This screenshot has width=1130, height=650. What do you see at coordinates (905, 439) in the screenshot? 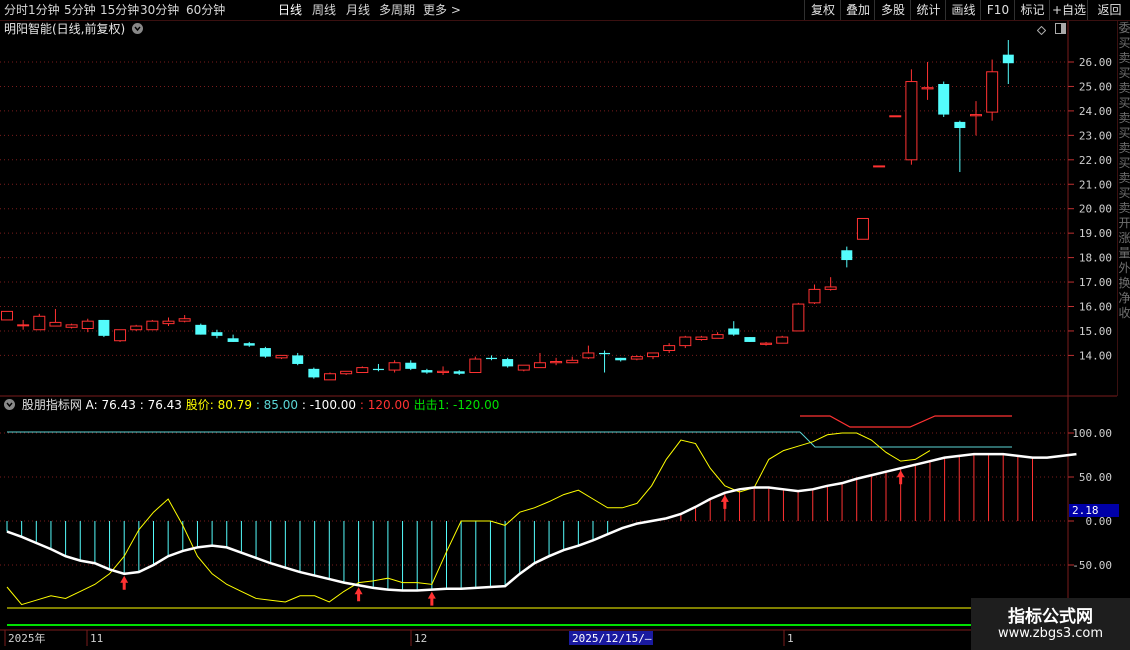
I see `reference-line-85-tail` at bounding box center [905, 439].